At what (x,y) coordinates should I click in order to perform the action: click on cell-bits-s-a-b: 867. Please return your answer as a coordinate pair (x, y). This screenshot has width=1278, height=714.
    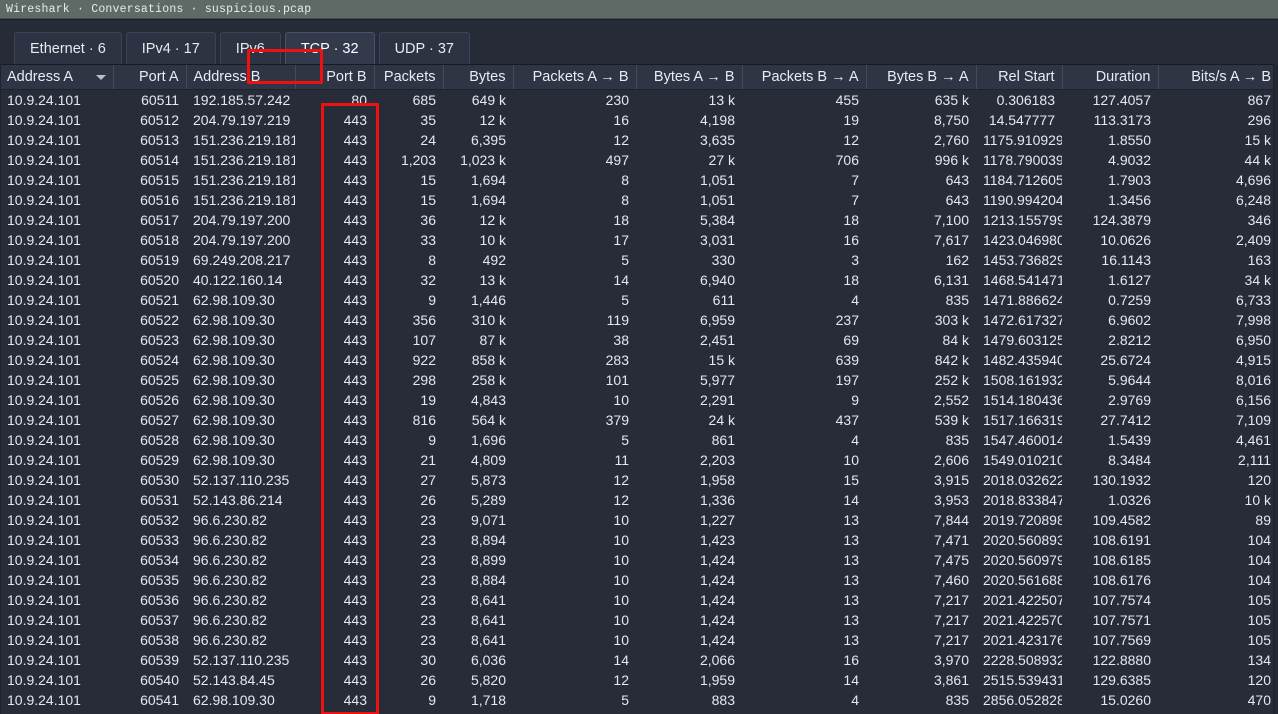
    Looking at the image, I should click on (1259, 99).